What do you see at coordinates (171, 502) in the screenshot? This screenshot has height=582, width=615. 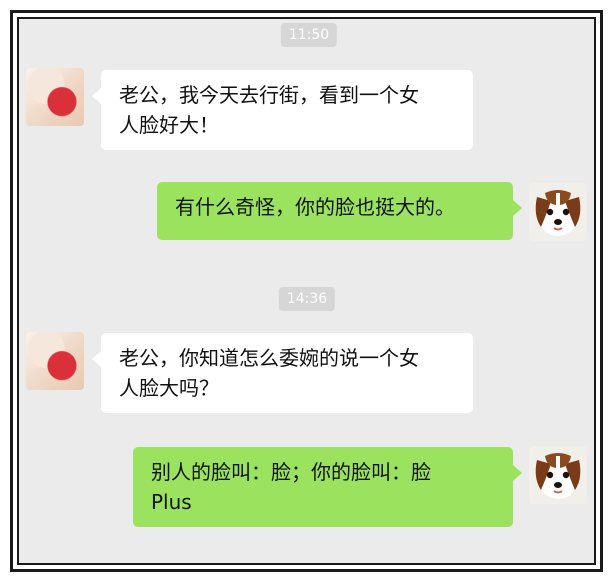 I see `message-line: Plus` at bounding box center [171, 502].